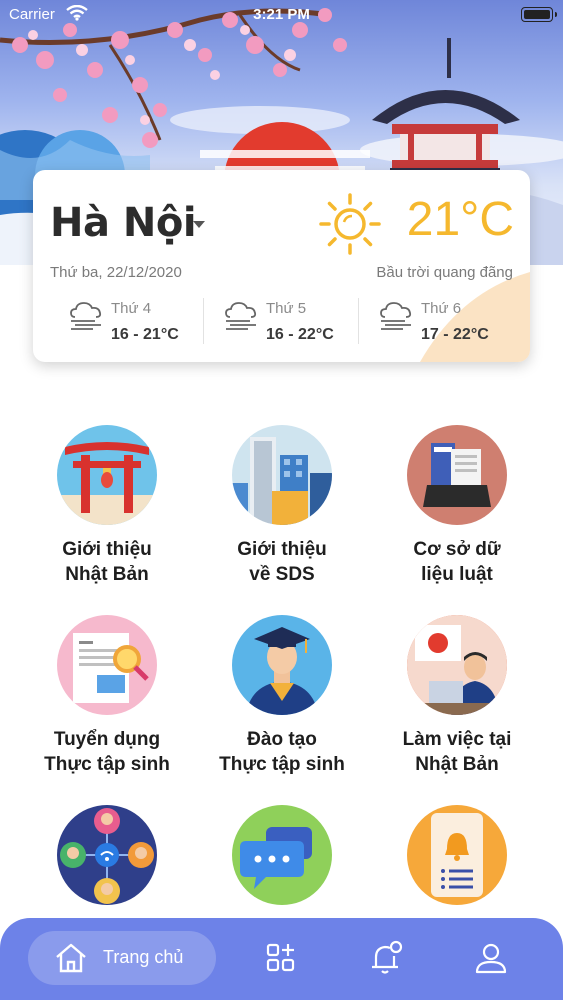 The width and height of the screenshot is (563, 1000). I want to click on menu-item-intro-japan: Giới thiệu Nhật Bản, so click(107, 515).